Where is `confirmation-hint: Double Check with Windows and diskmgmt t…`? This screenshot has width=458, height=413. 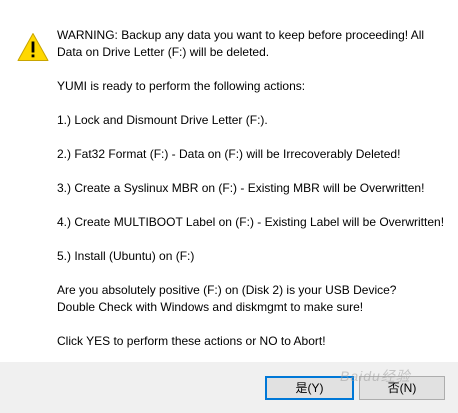 confirmation-hint: Double Check with Windows and diskmgmt t… is located at coordinates (210, 307).